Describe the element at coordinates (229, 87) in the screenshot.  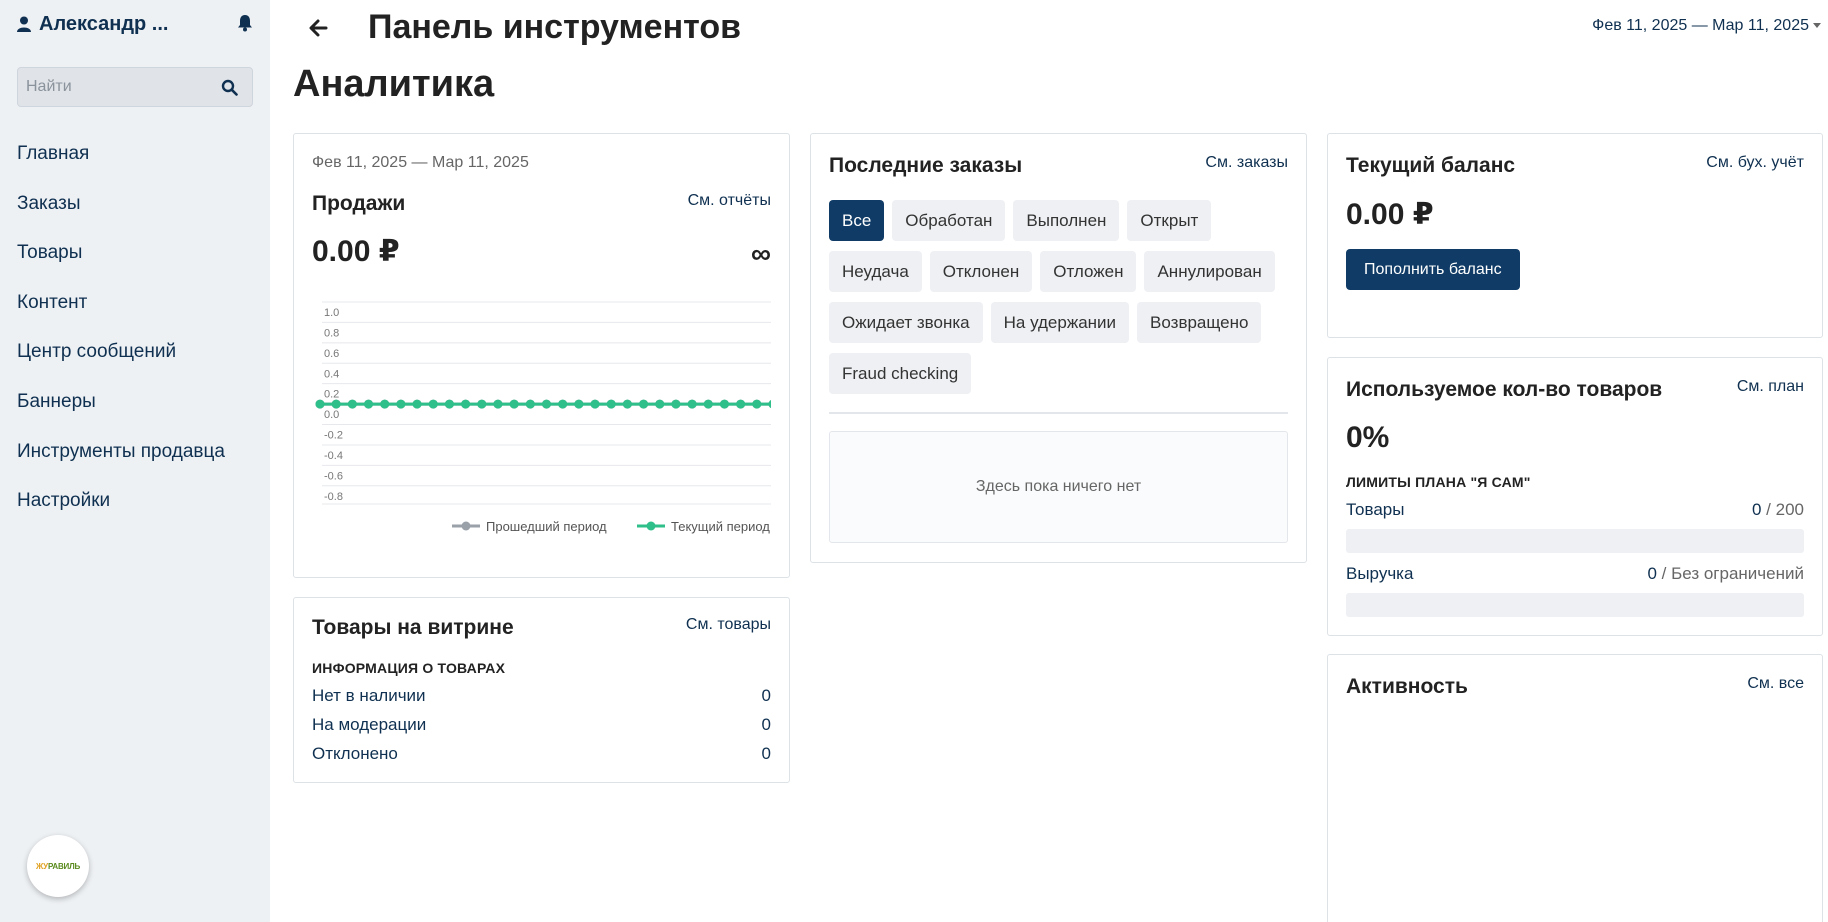
I see `search-icon` at that location.